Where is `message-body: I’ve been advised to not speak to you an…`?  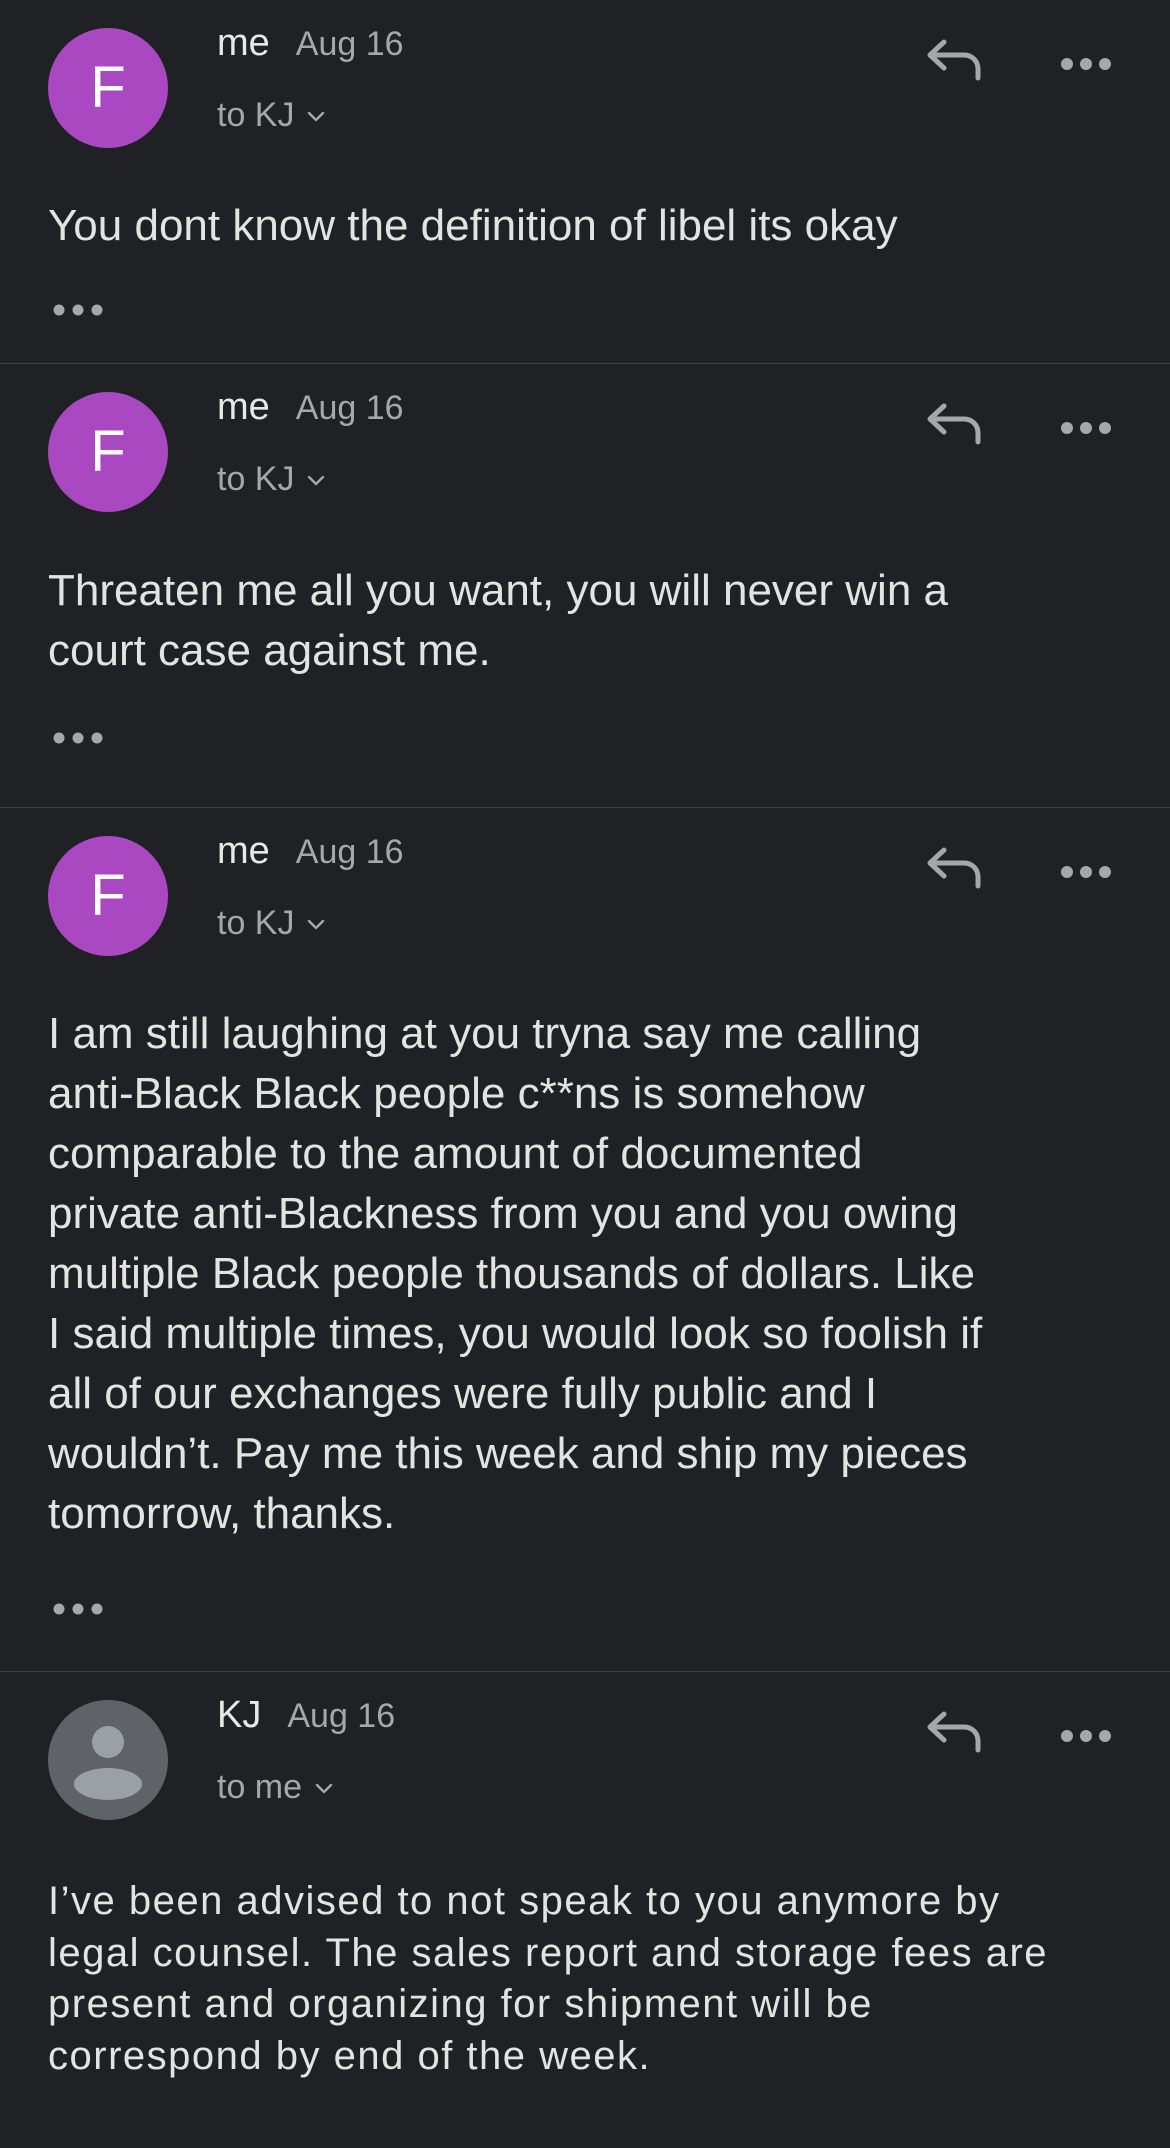
message-body: I’ve been advised to not speak to you an… is located at coordinates (548, 1978).